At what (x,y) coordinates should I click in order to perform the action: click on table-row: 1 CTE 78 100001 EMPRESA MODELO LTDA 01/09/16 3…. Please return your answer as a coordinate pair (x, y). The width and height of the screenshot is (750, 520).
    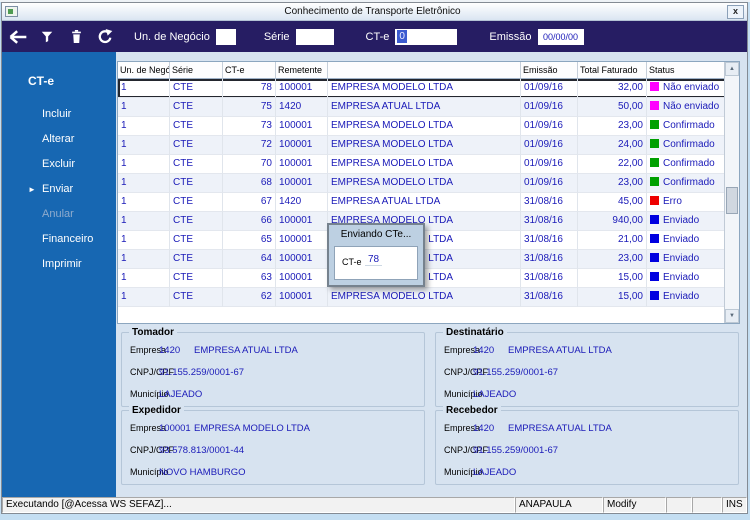
    Looking at the image, I should click on (428, 88).